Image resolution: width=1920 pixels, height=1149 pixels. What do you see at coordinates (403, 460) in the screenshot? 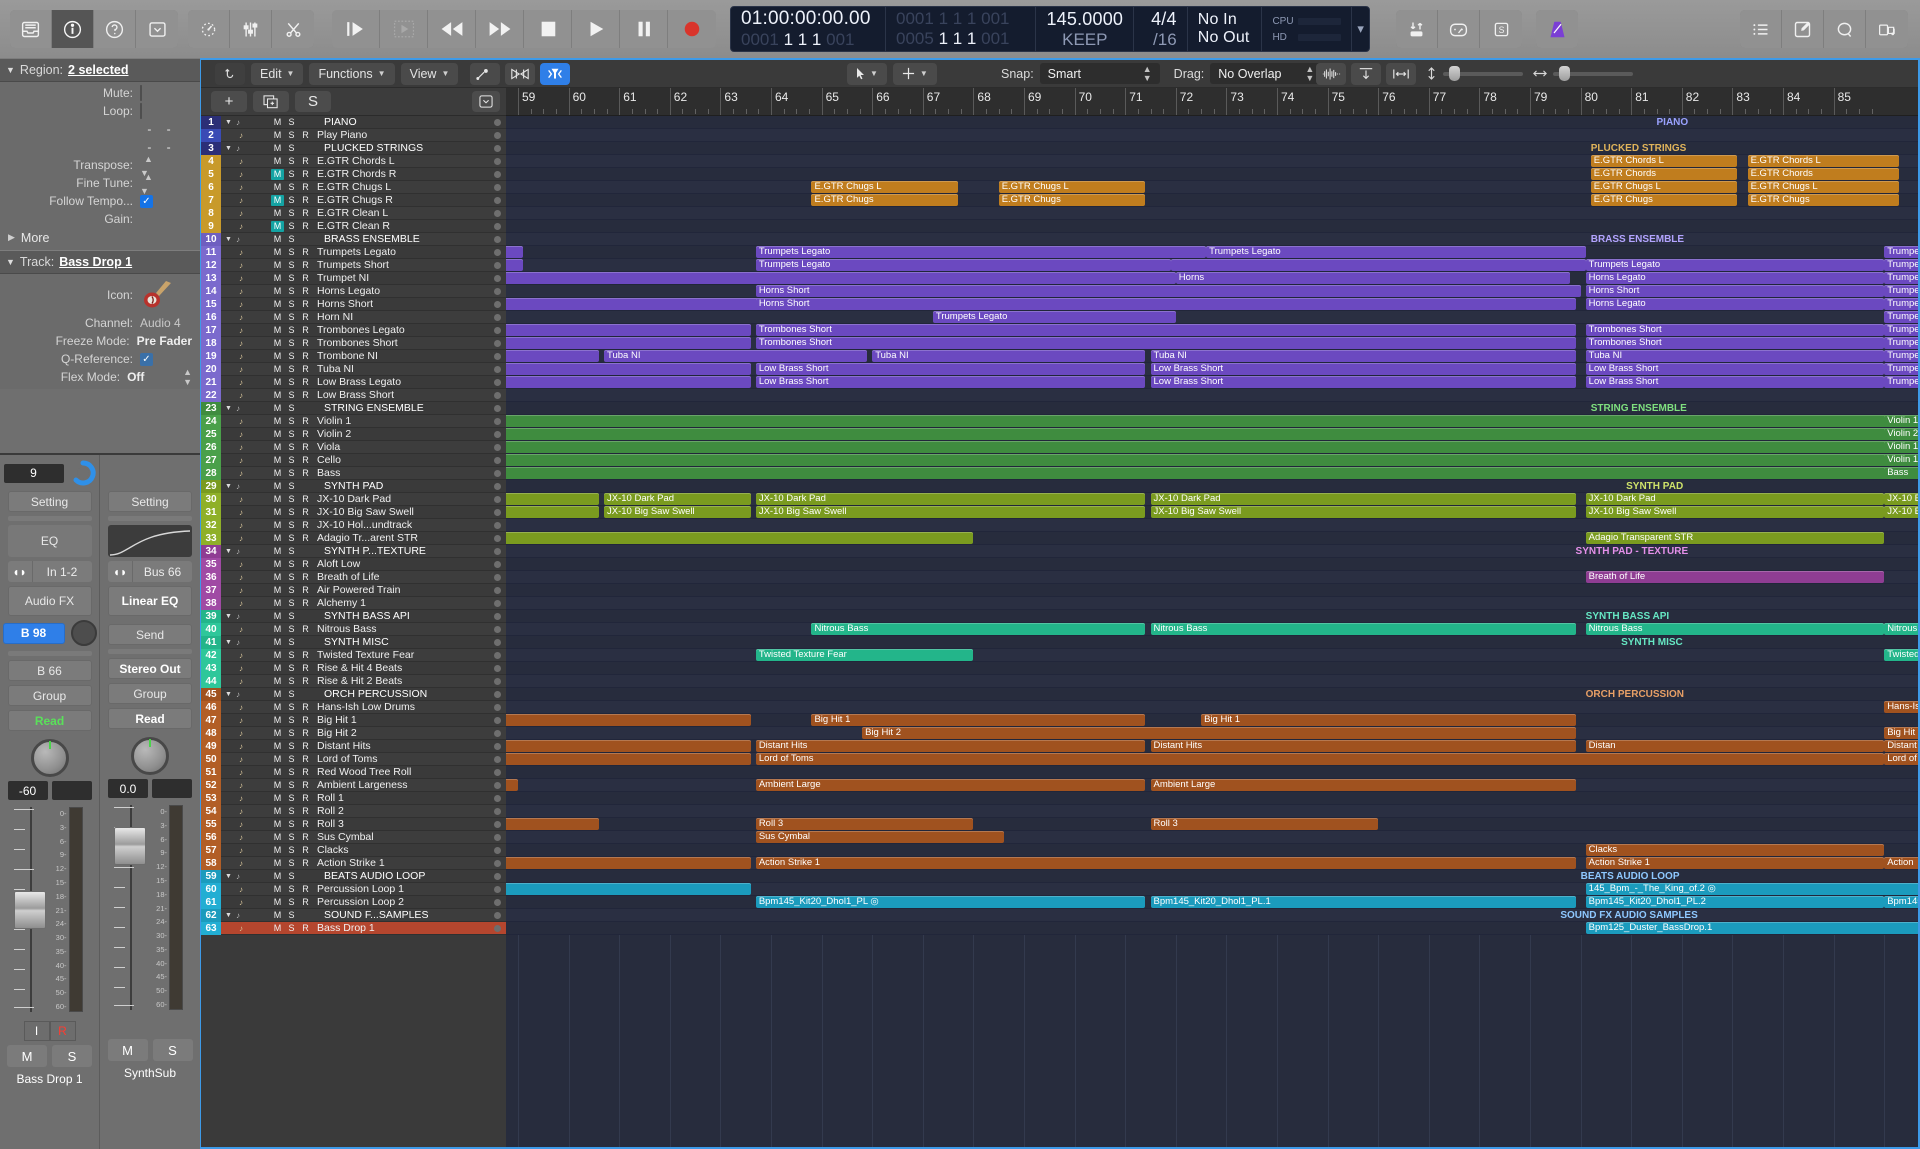
I see `track-name: Cello` at bounding box center [403, 460].